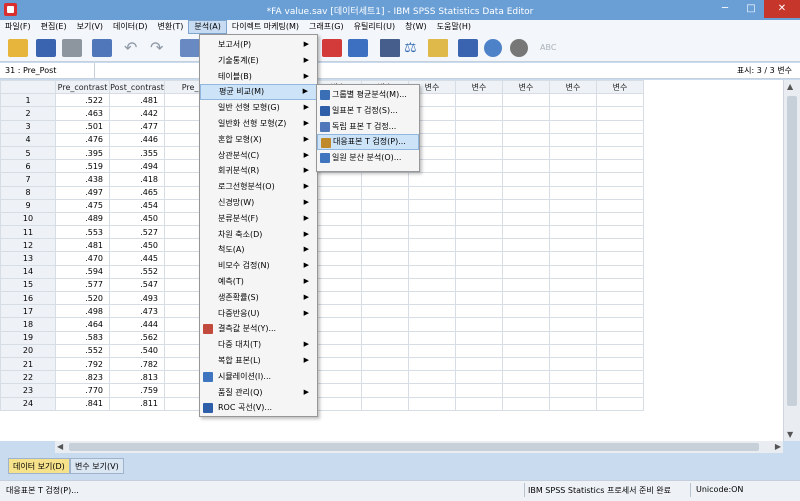 Image resolution: width=800 pixels, height=501 pixels. Describe the element at coordinates (28, 298) in the screenshot. I see `row-number: 16` at that location.